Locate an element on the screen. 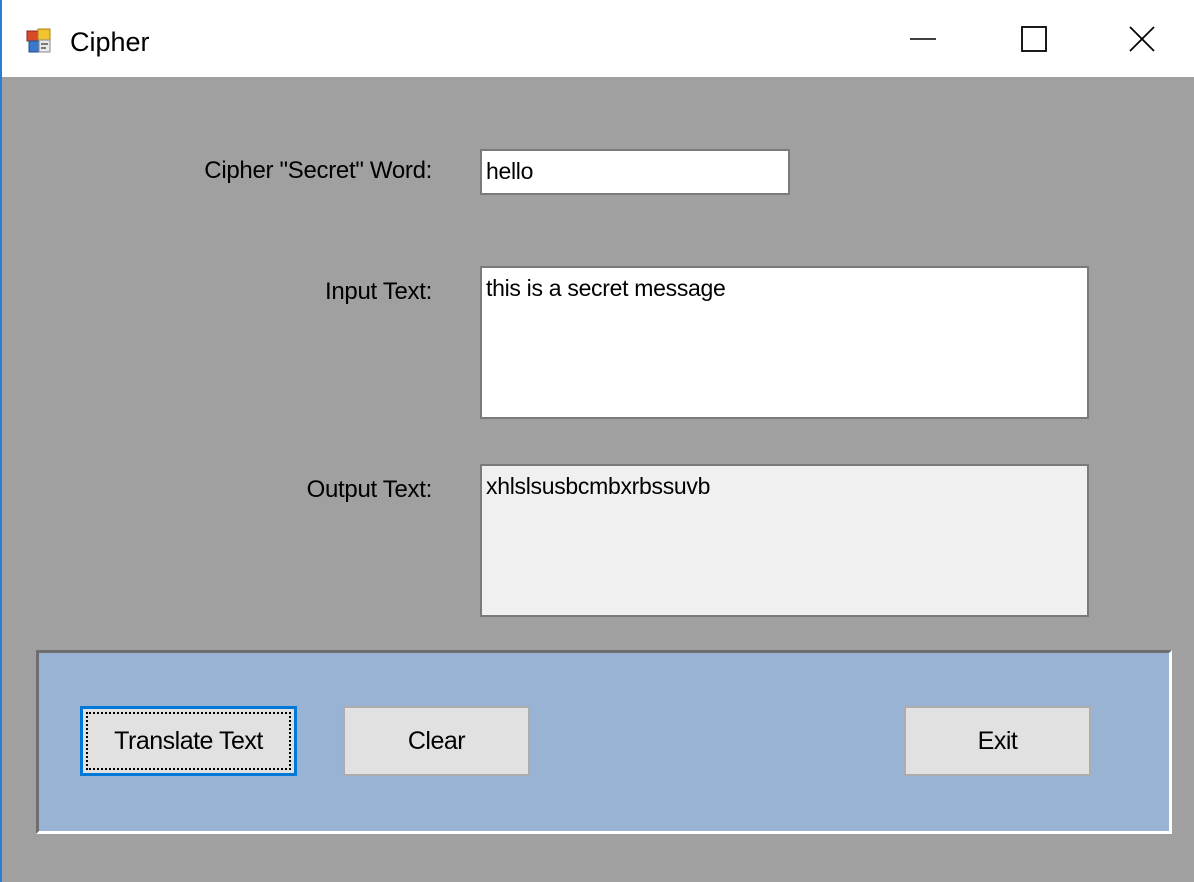  exit-button: Exit is located at coordinates (997, 741).